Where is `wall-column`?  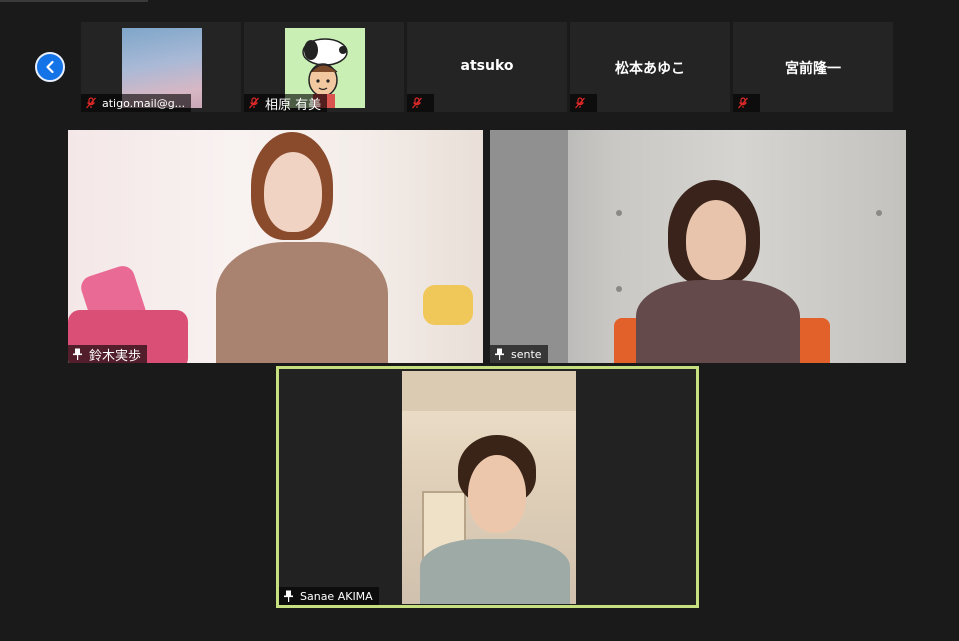
wall-column is located at coordinates (529, 246).